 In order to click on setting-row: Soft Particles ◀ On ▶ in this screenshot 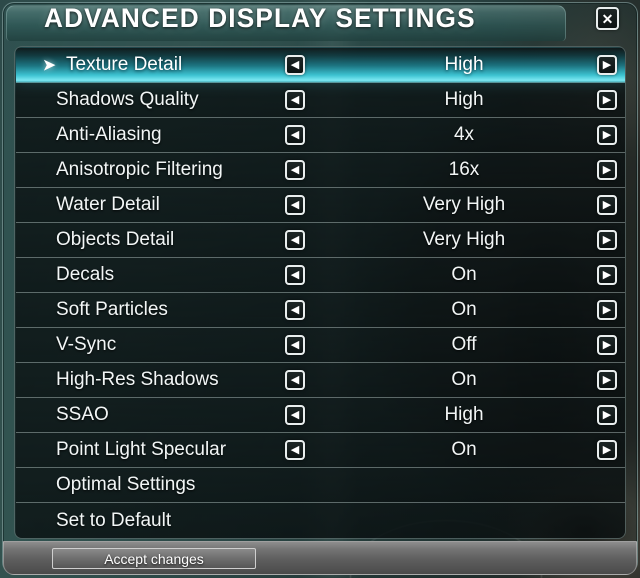, I will do `click(320, 310)`.